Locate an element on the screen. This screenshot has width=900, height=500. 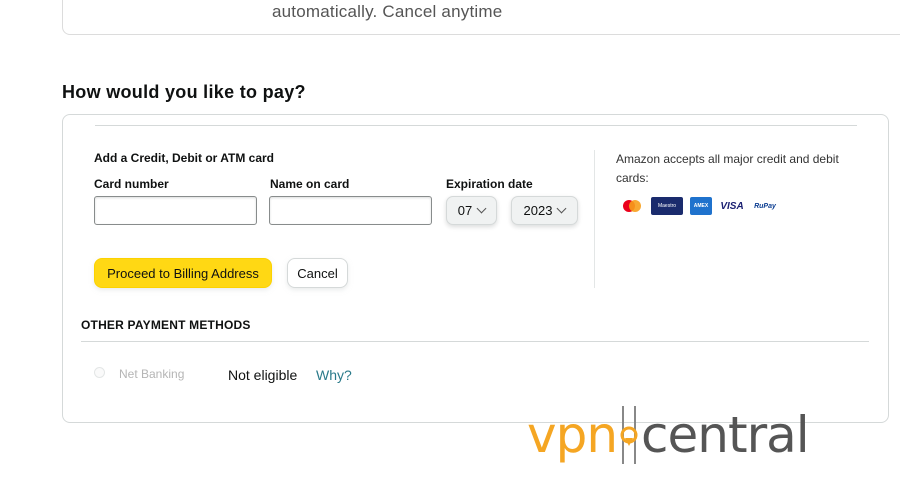
name-on-card-input is located at coordinates (350, 210).